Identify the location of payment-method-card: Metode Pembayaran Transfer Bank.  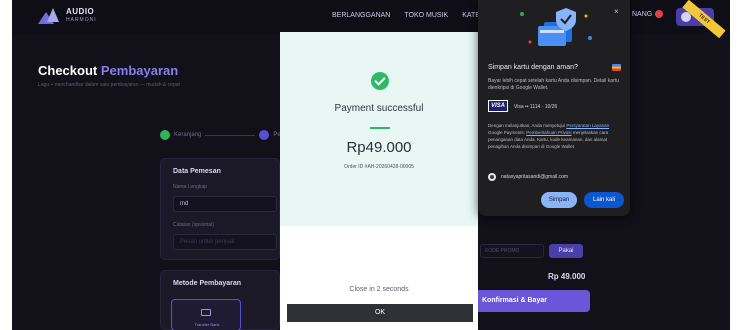
(220, 300).